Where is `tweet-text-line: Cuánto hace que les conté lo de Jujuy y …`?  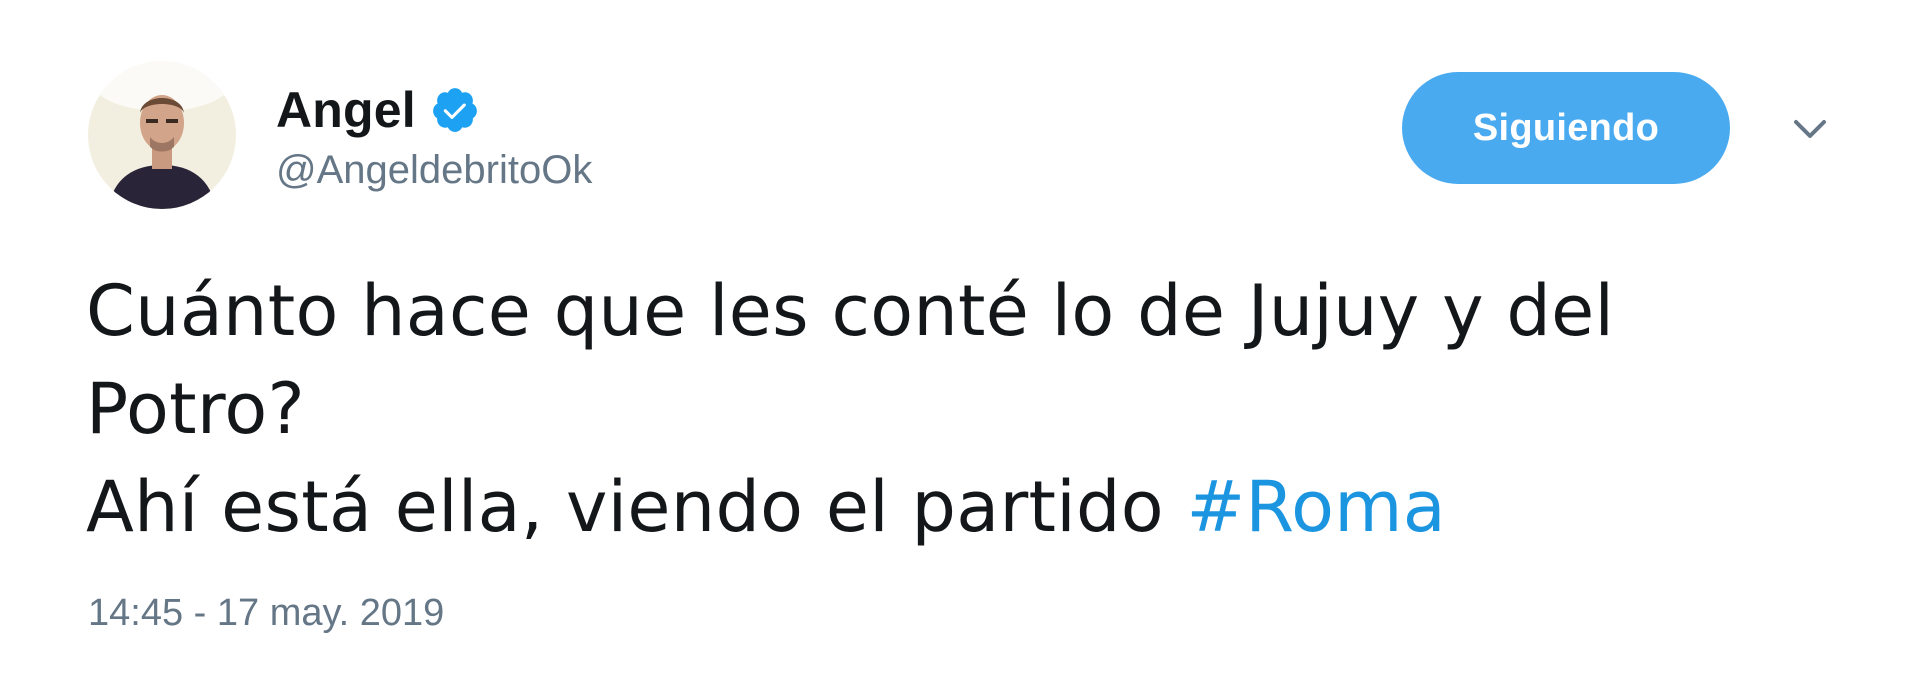
tweet-text-line: Cuánto hace que les conté lo de Jujuy y … is located at coordinates (850, 311).